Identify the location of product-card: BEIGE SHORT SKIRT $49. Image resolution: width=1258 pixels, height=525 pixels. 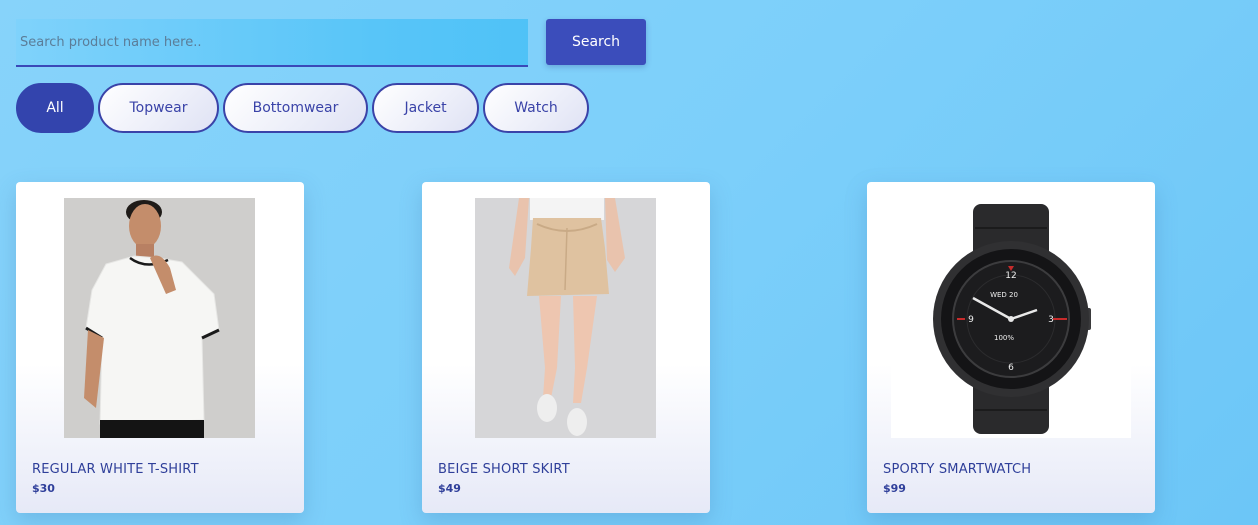
(566, 347).